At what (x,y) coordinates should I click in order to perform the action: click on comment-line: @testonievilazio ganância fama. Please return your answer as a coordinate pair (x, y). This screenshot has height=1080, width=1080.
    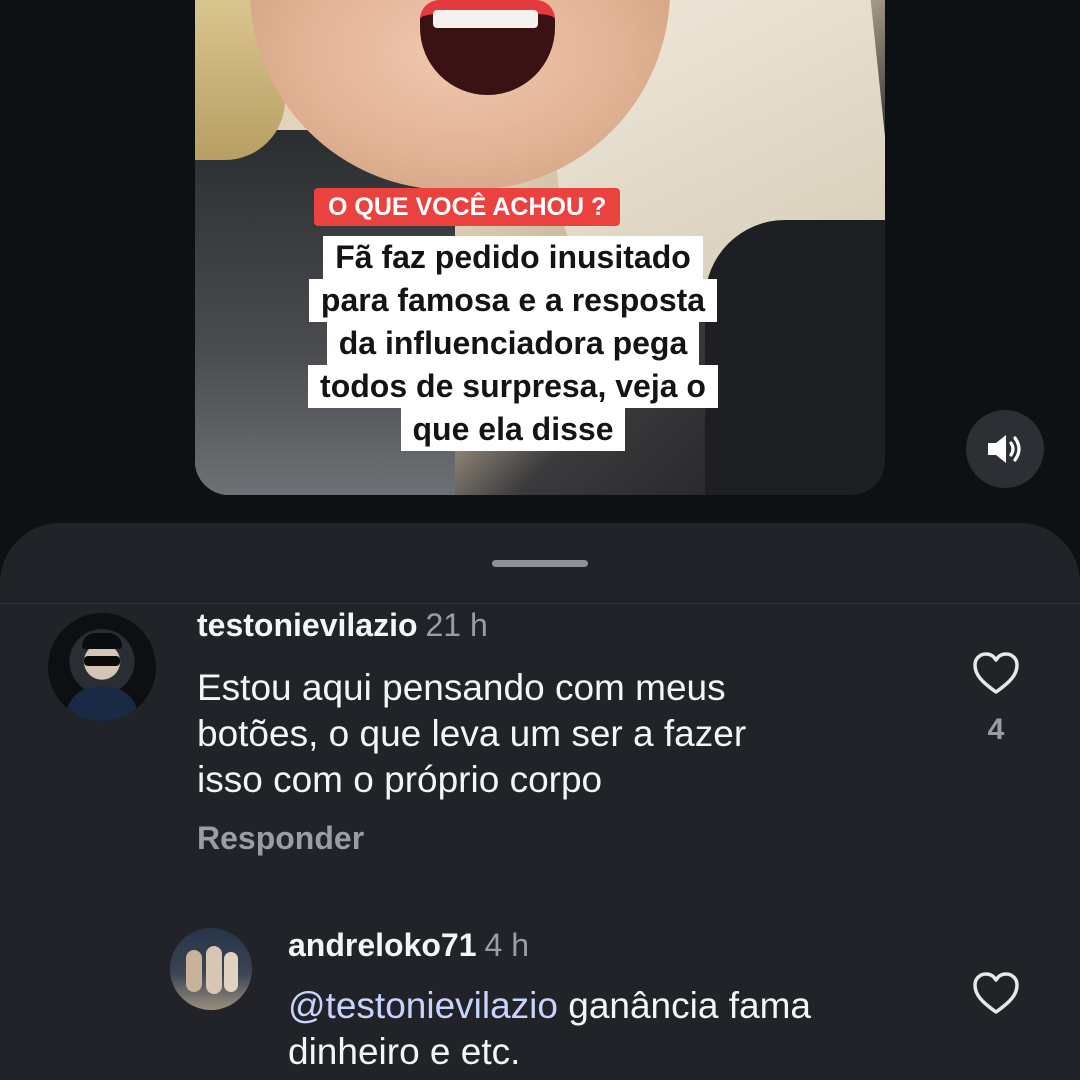
    Looking at the image, I should click on (549, 1006).